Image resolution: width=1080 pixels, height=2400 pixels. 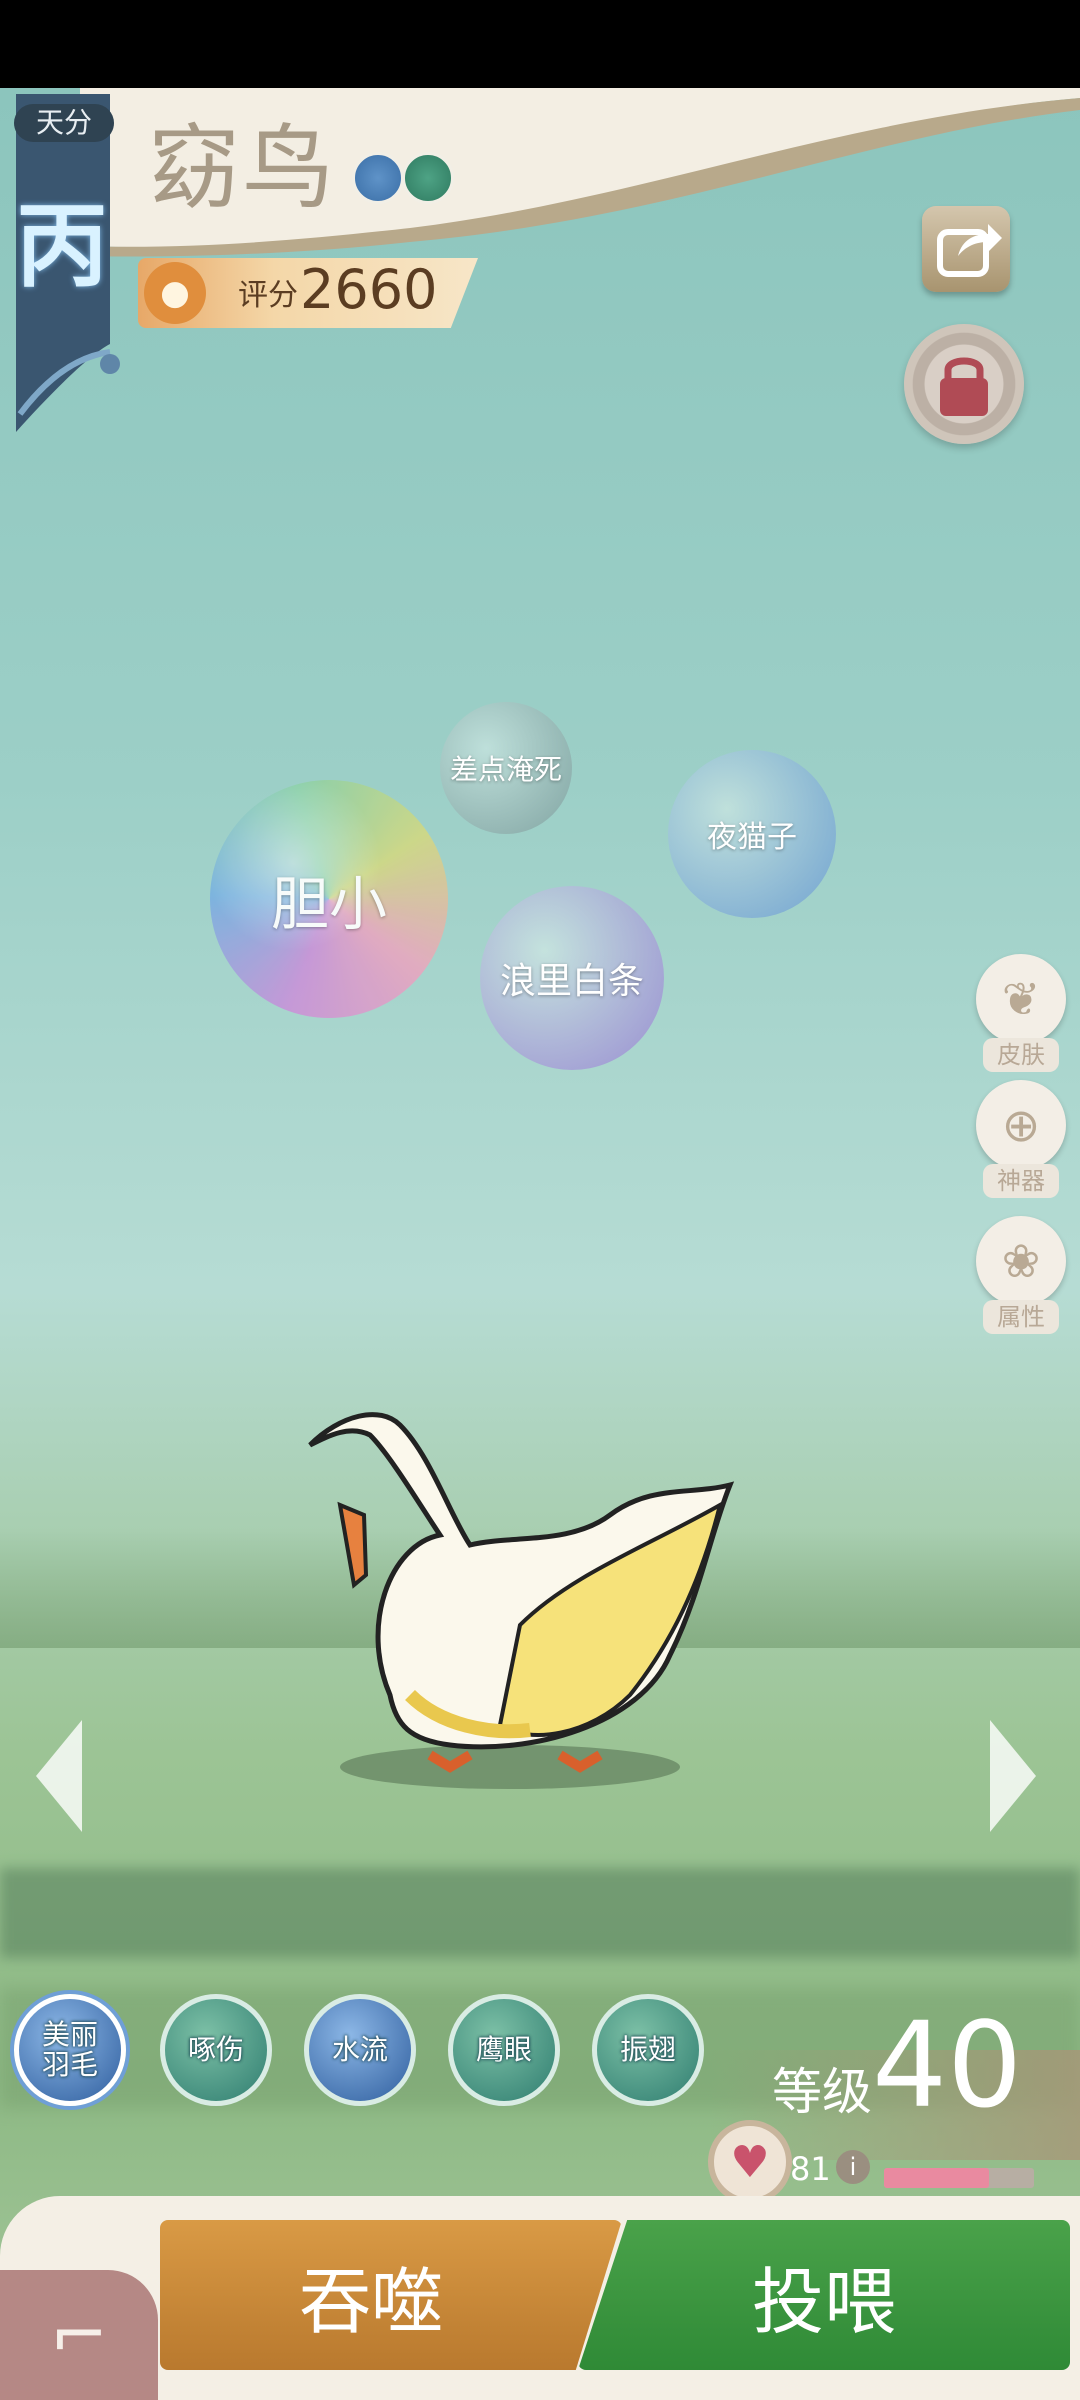 I want to click on boot-icon: ⌐, so click(x=79, y=2335).